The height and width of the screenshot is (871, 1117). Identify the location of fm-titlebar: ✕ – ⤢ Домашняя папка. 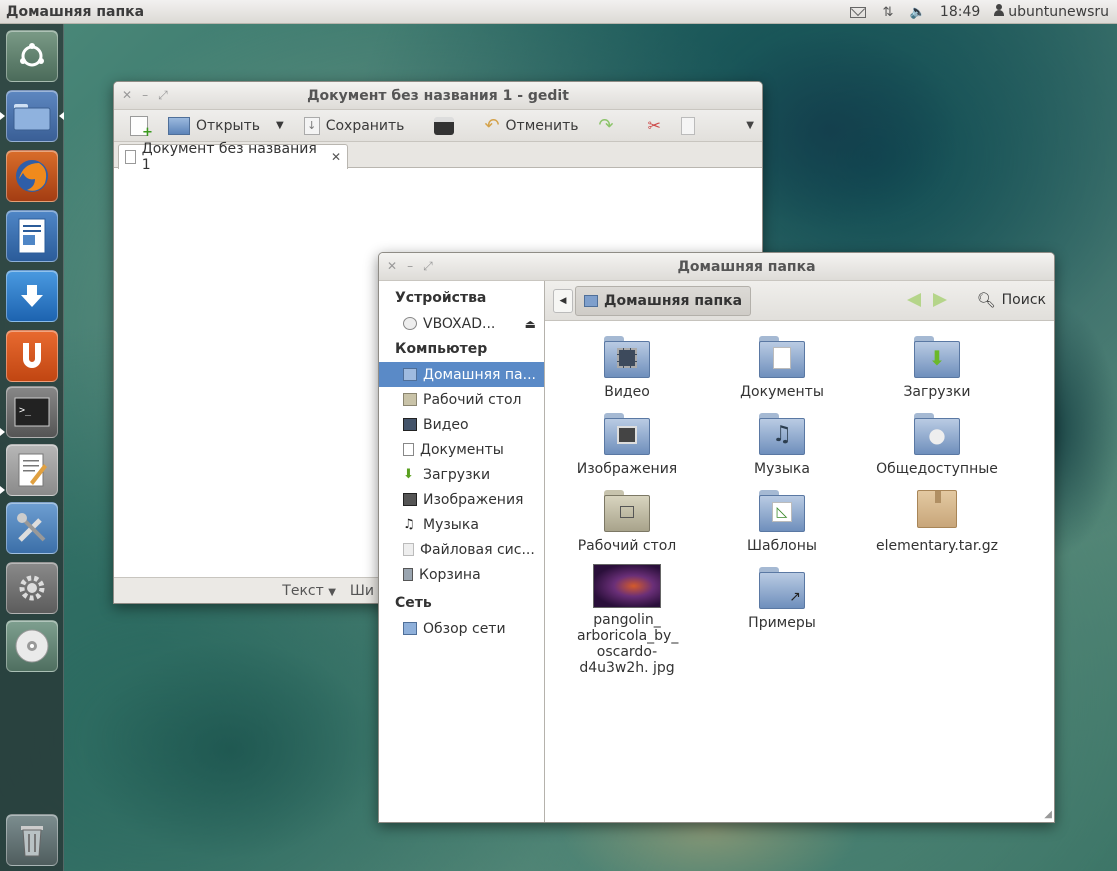
(716, 267).